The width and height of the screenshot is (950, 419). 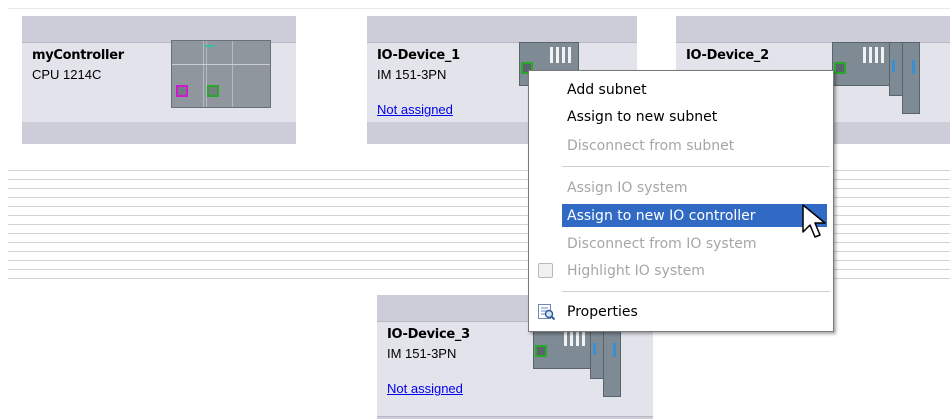 I want to click on device-type: CPU 1214C, so click(x=67, y=74).